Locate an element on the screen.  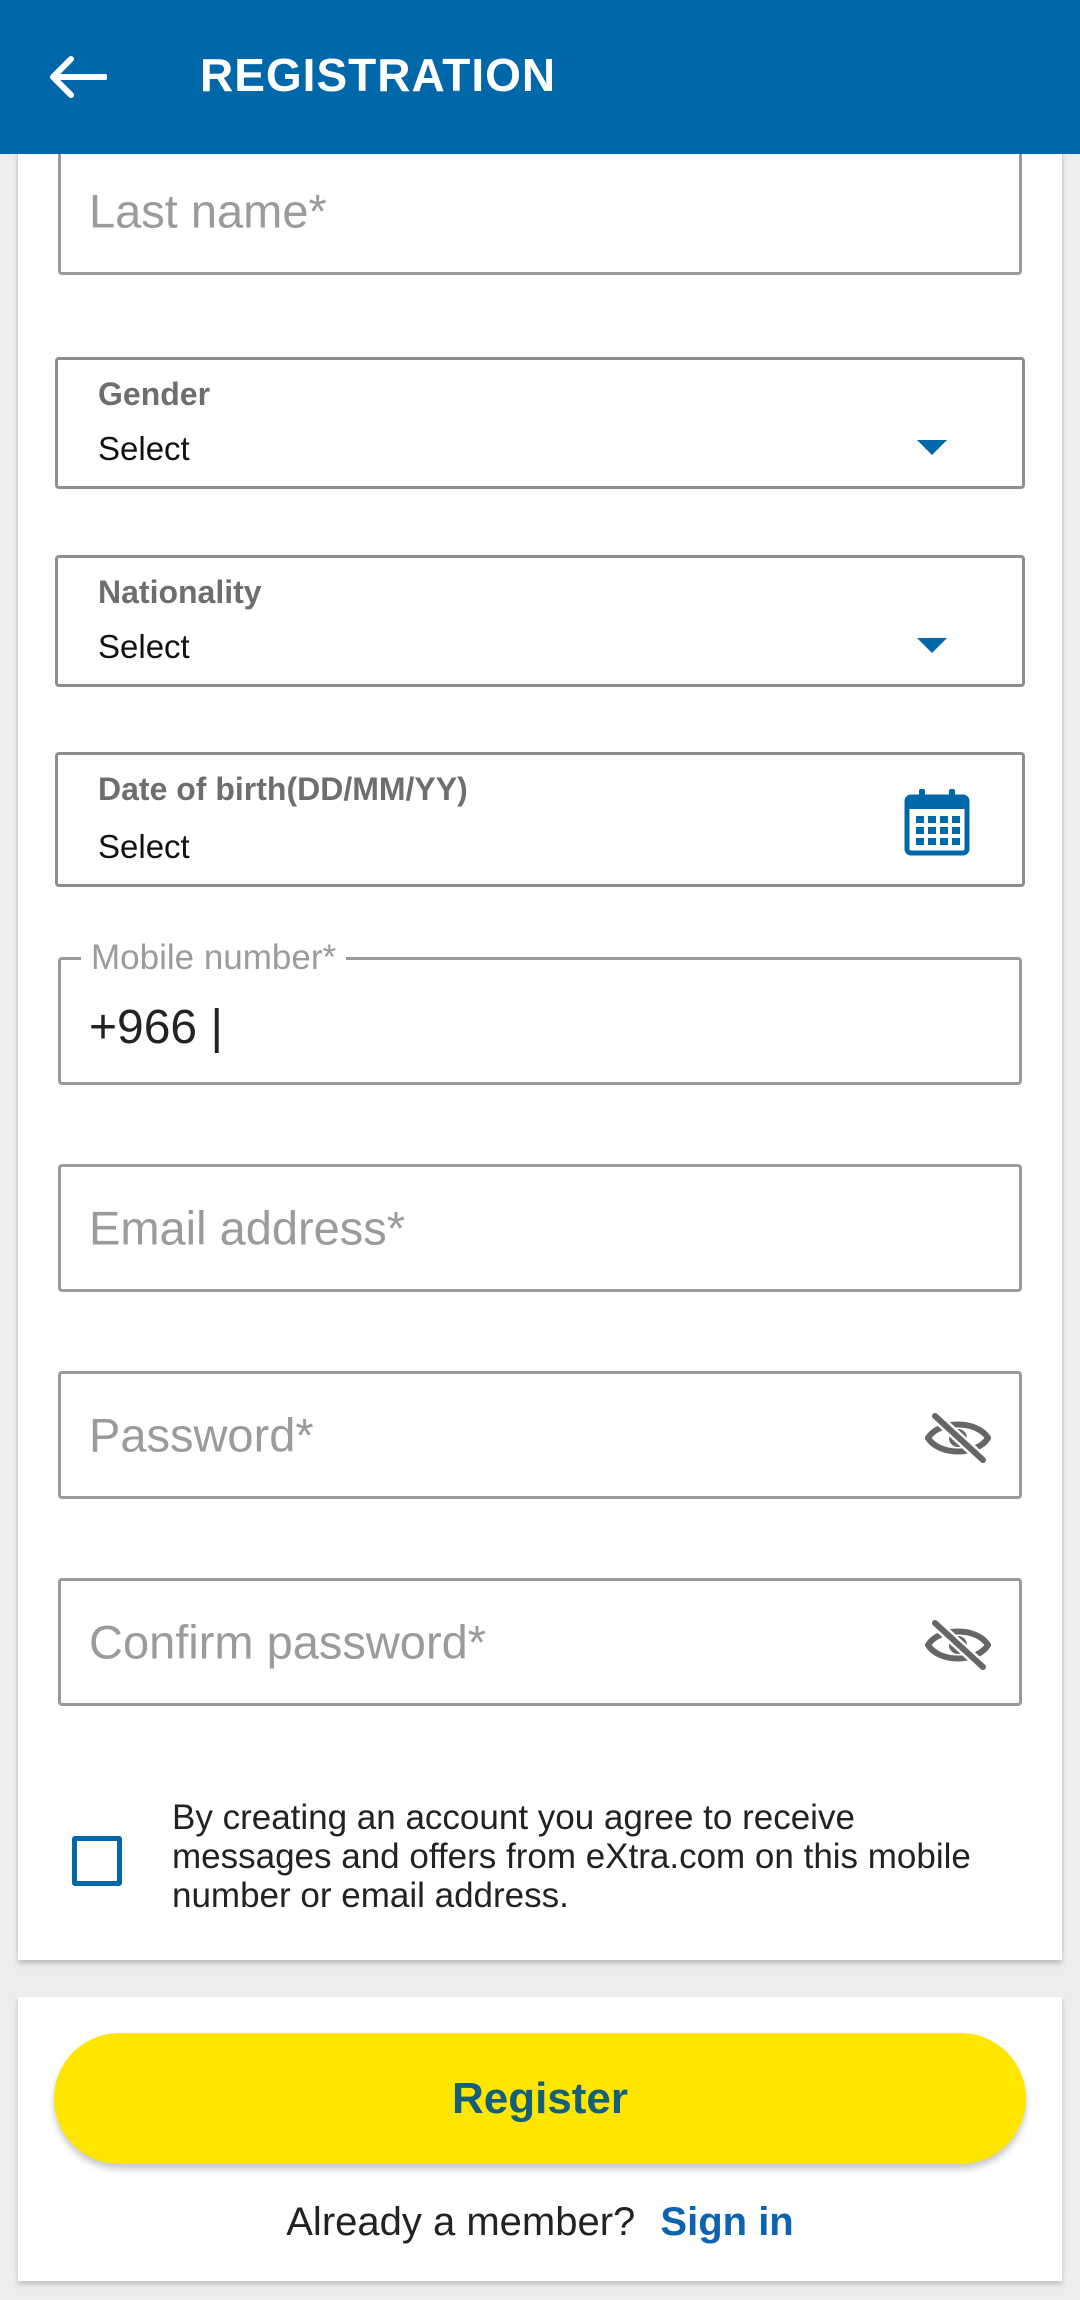
email-field: Email address* is located at coordinates (540, 1228).